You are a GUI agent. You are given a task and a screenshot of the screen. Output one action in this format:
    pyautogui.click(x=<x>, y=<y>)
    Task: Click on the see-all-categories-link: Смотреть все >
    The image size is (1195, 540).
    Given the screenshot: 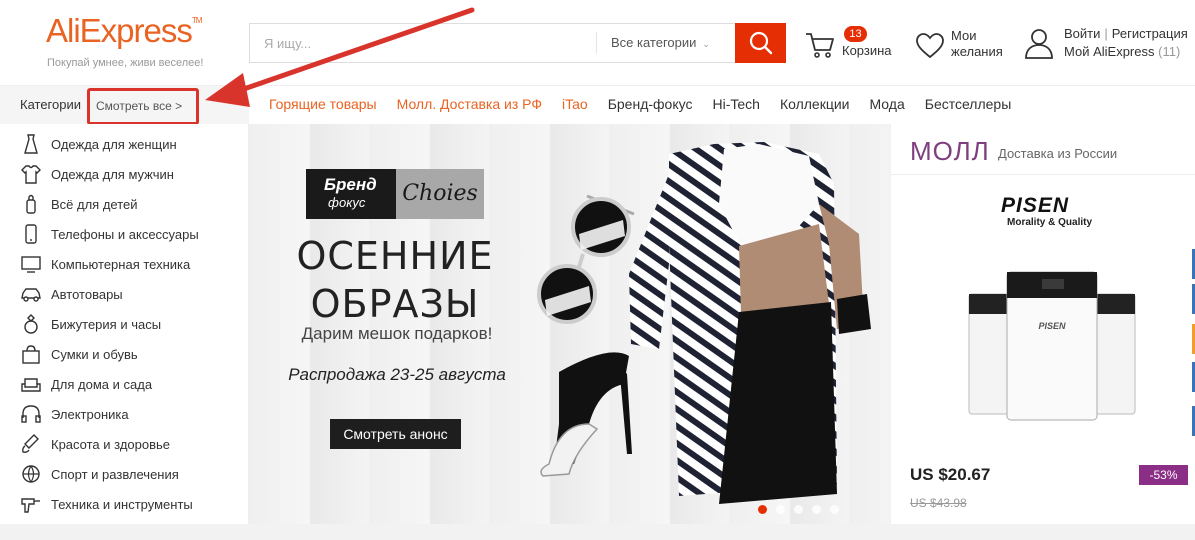 What is the action you would take?
    pyautogui.click(x=143, y=106)
    